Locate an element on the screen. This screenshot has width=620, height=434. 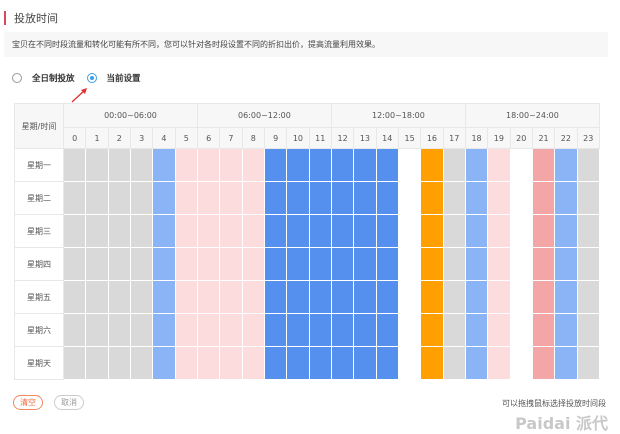
clear-button: 清空 is located at coordinates (28, 402).